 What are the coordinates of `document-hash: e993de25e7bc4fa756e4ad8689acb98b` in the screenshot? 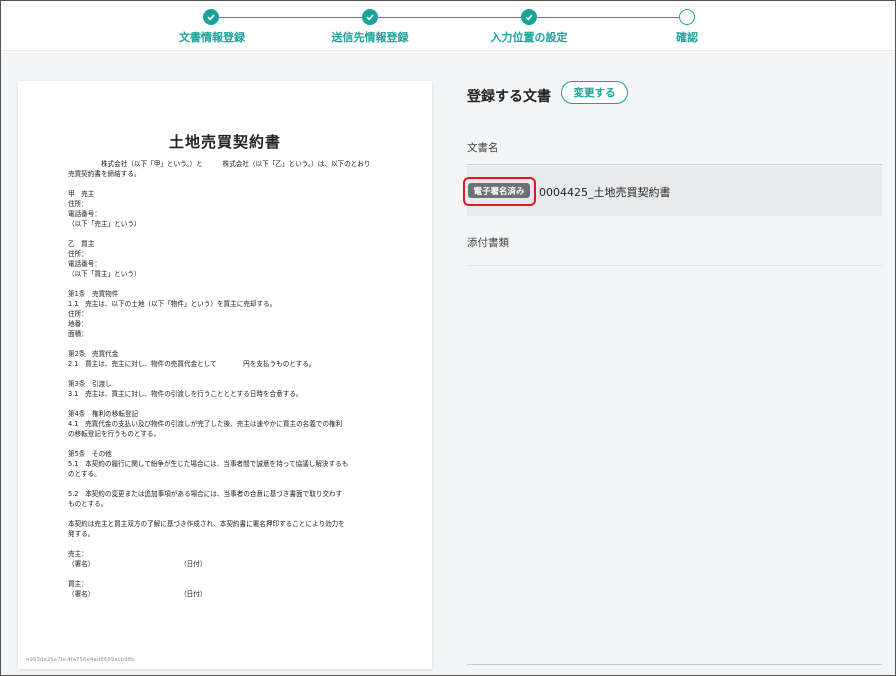 It's located at (80, 660).